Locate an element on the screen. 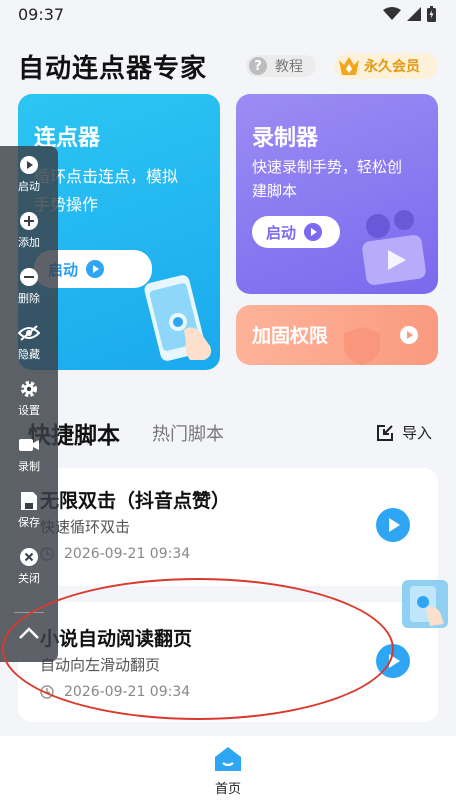 This screenshot has width=456, height=810. toolbar-record-label: 录制 is located at coordinates (29, 466).